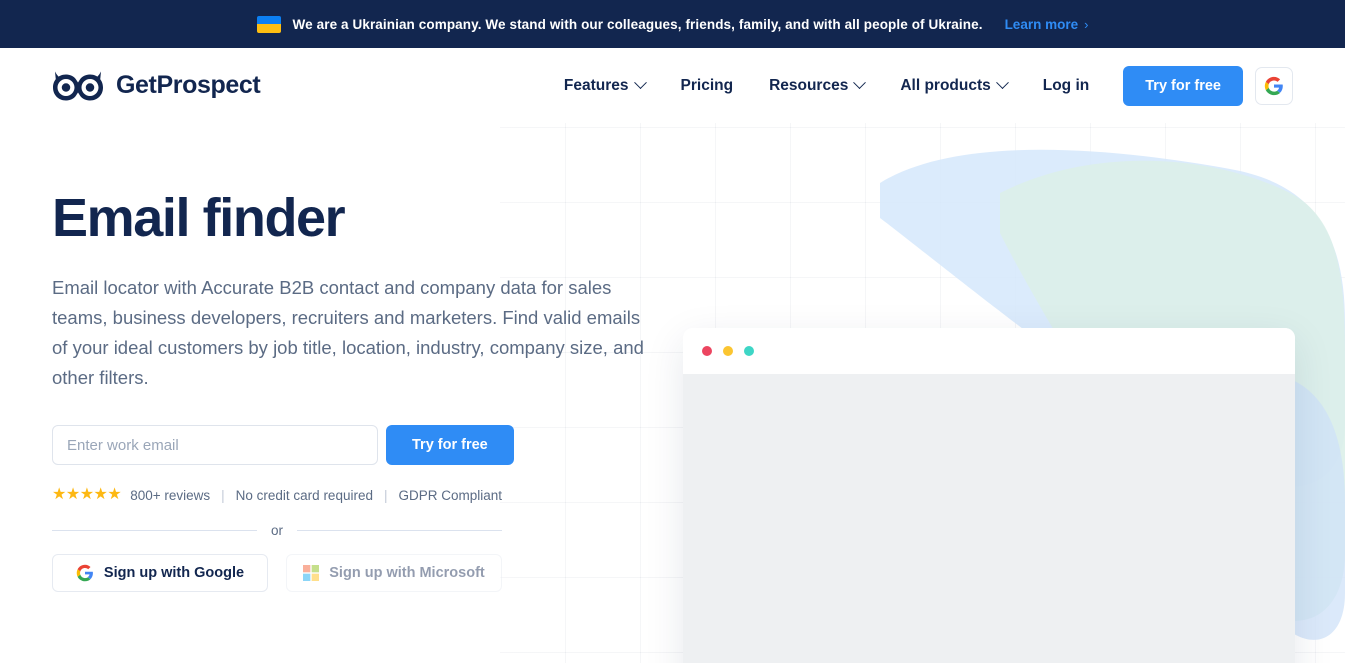  I want to click on microsoft-signup-label: Sign up with Microsoft, so click(407, 573).